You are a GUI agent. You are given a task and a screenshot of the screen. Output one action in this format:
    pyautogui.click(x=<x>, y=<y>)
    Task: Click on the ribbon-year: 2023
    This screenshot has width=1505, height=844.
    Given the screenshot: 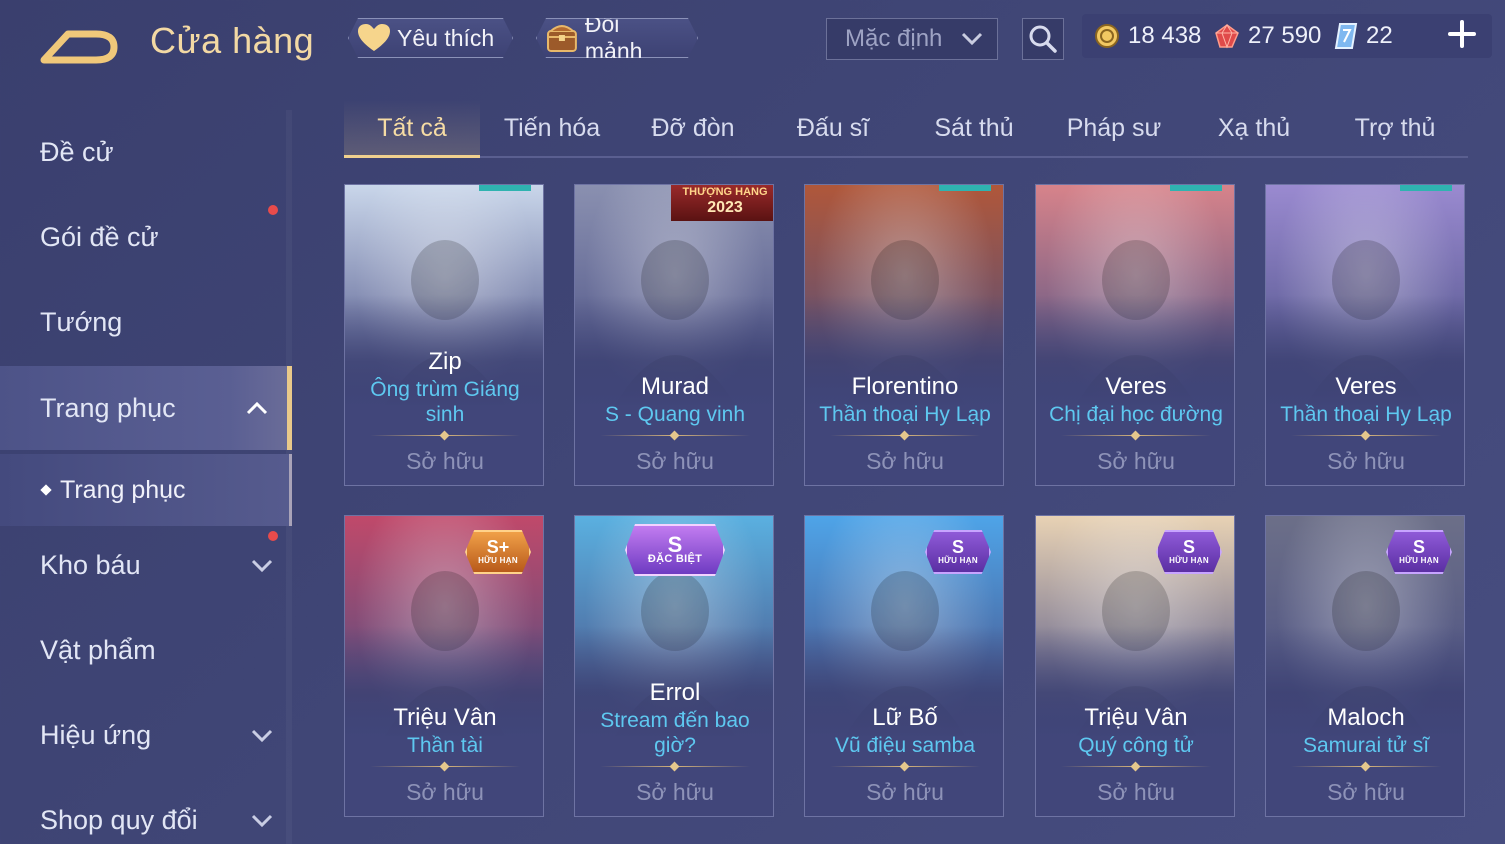 What is the action you would take?
    pyautogui.click(x=725, y=207)
    